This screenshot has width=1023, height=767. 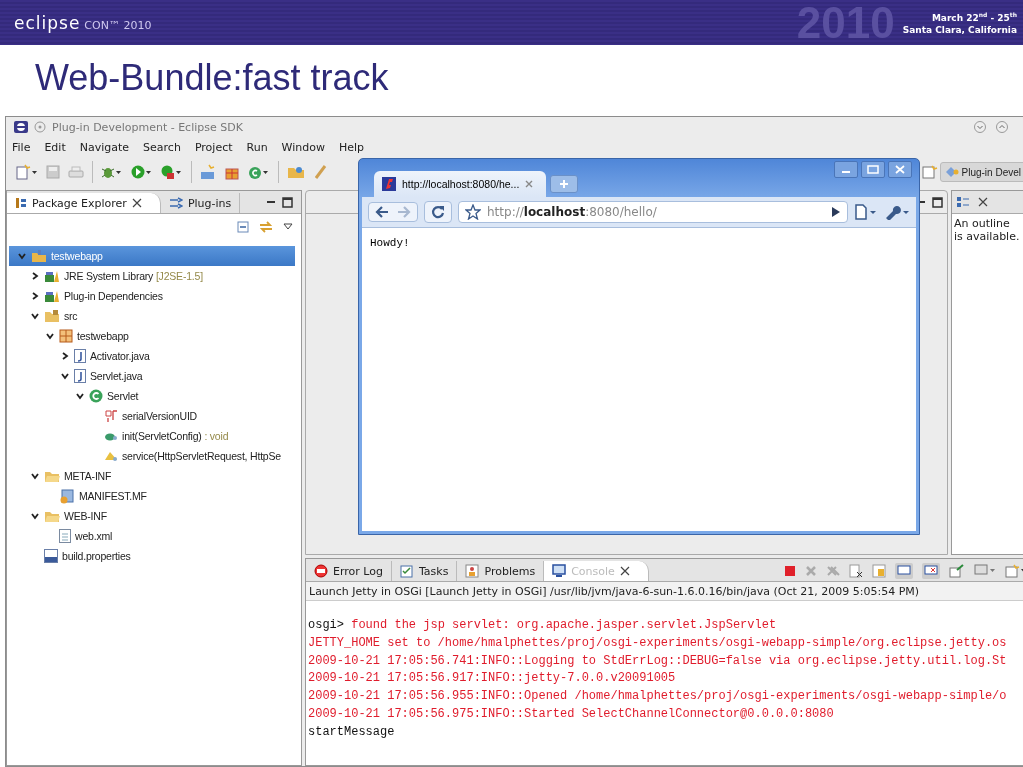 What do you see at coordinates (154, 456) in the screenshot?
I see `tree-item: service(HttpServletRequest, HttpSe` at bounding box center [154, 456].